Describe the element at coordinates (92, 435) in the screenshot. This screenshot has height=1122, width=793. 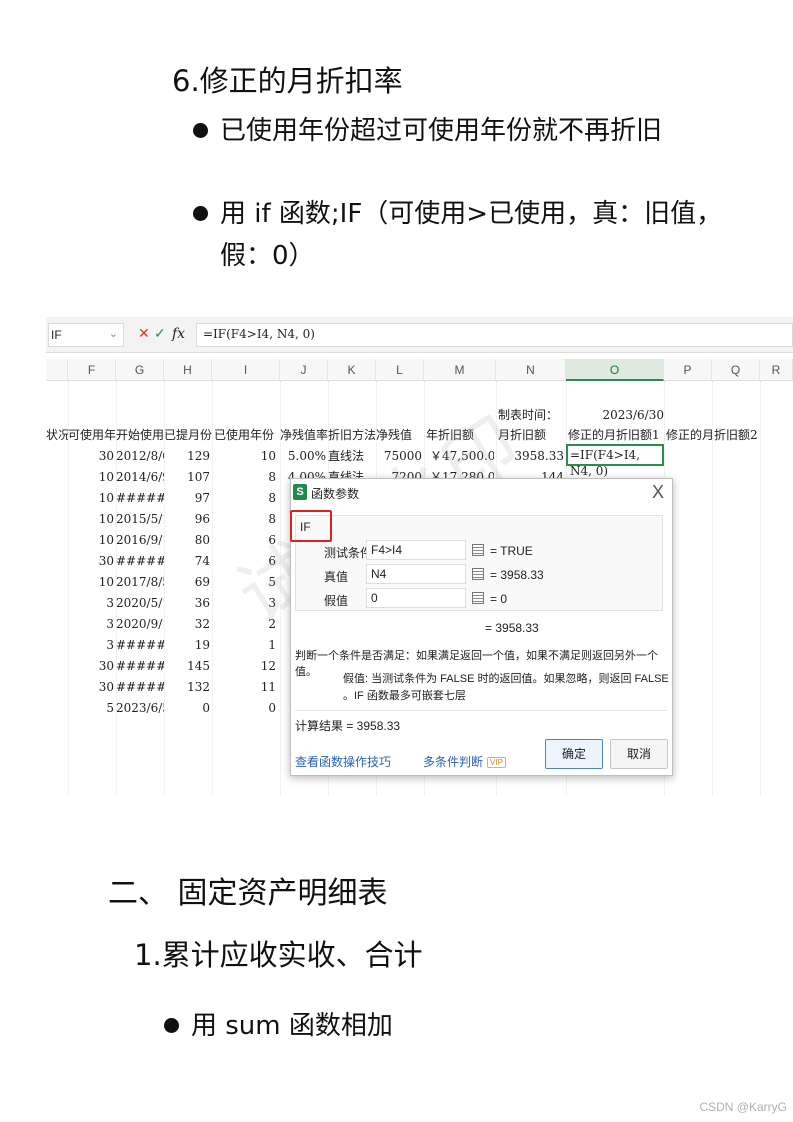
I see `header-cell: 可使用年` at that location.